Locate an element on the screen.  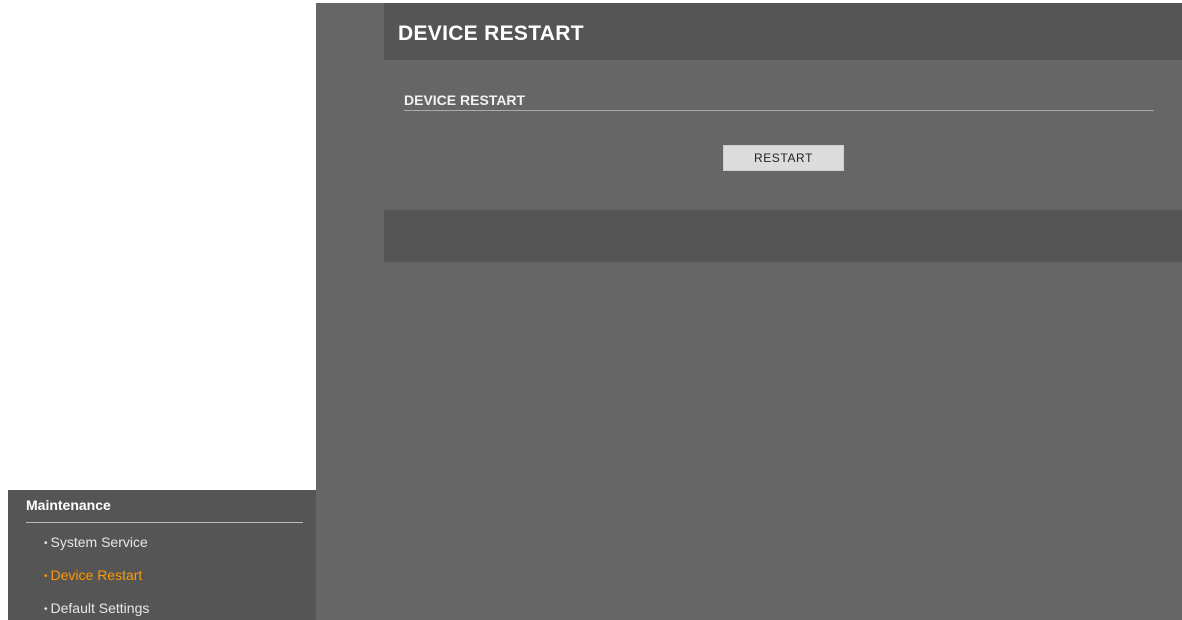
sidebar-item-label: Device Restart is located at coordinates (96, 575).